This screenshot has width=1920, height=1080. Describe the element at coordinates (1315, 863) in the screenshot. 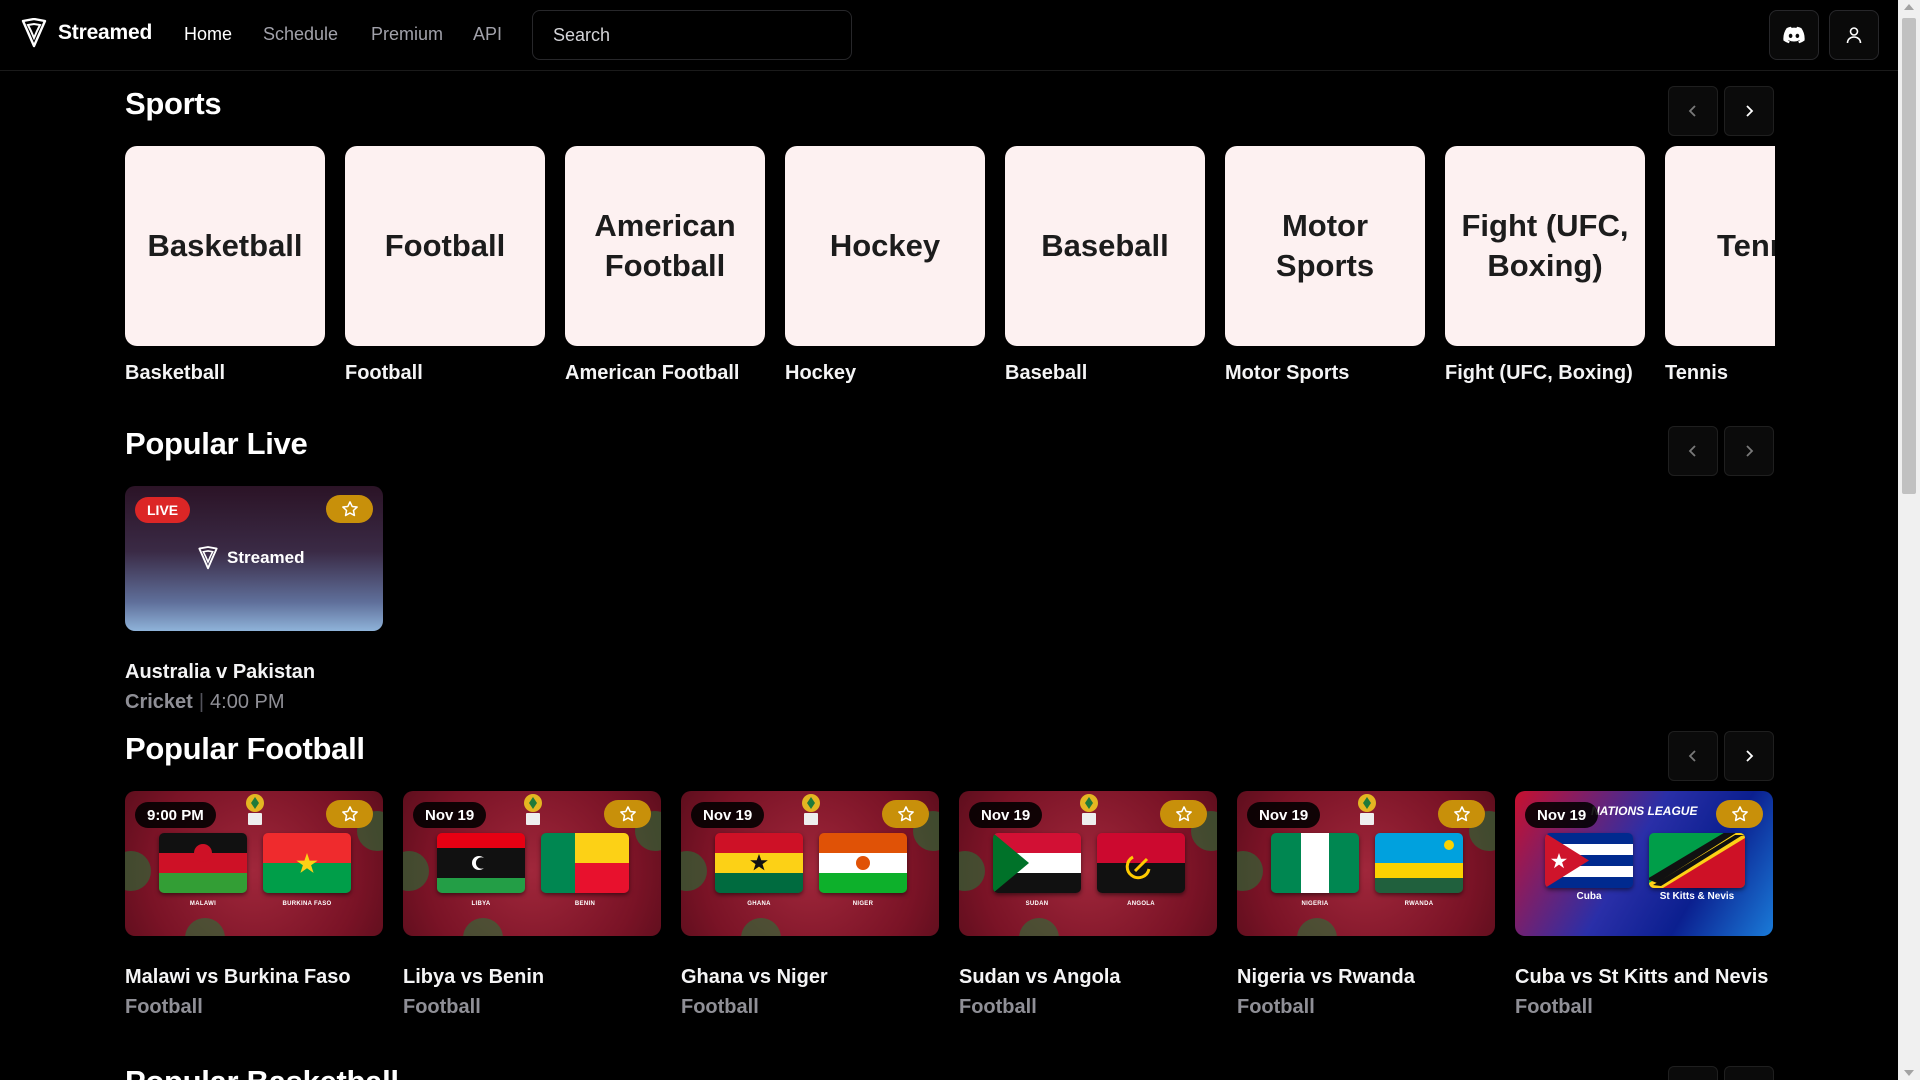

I see `flag-nigeria-icon` at that location.